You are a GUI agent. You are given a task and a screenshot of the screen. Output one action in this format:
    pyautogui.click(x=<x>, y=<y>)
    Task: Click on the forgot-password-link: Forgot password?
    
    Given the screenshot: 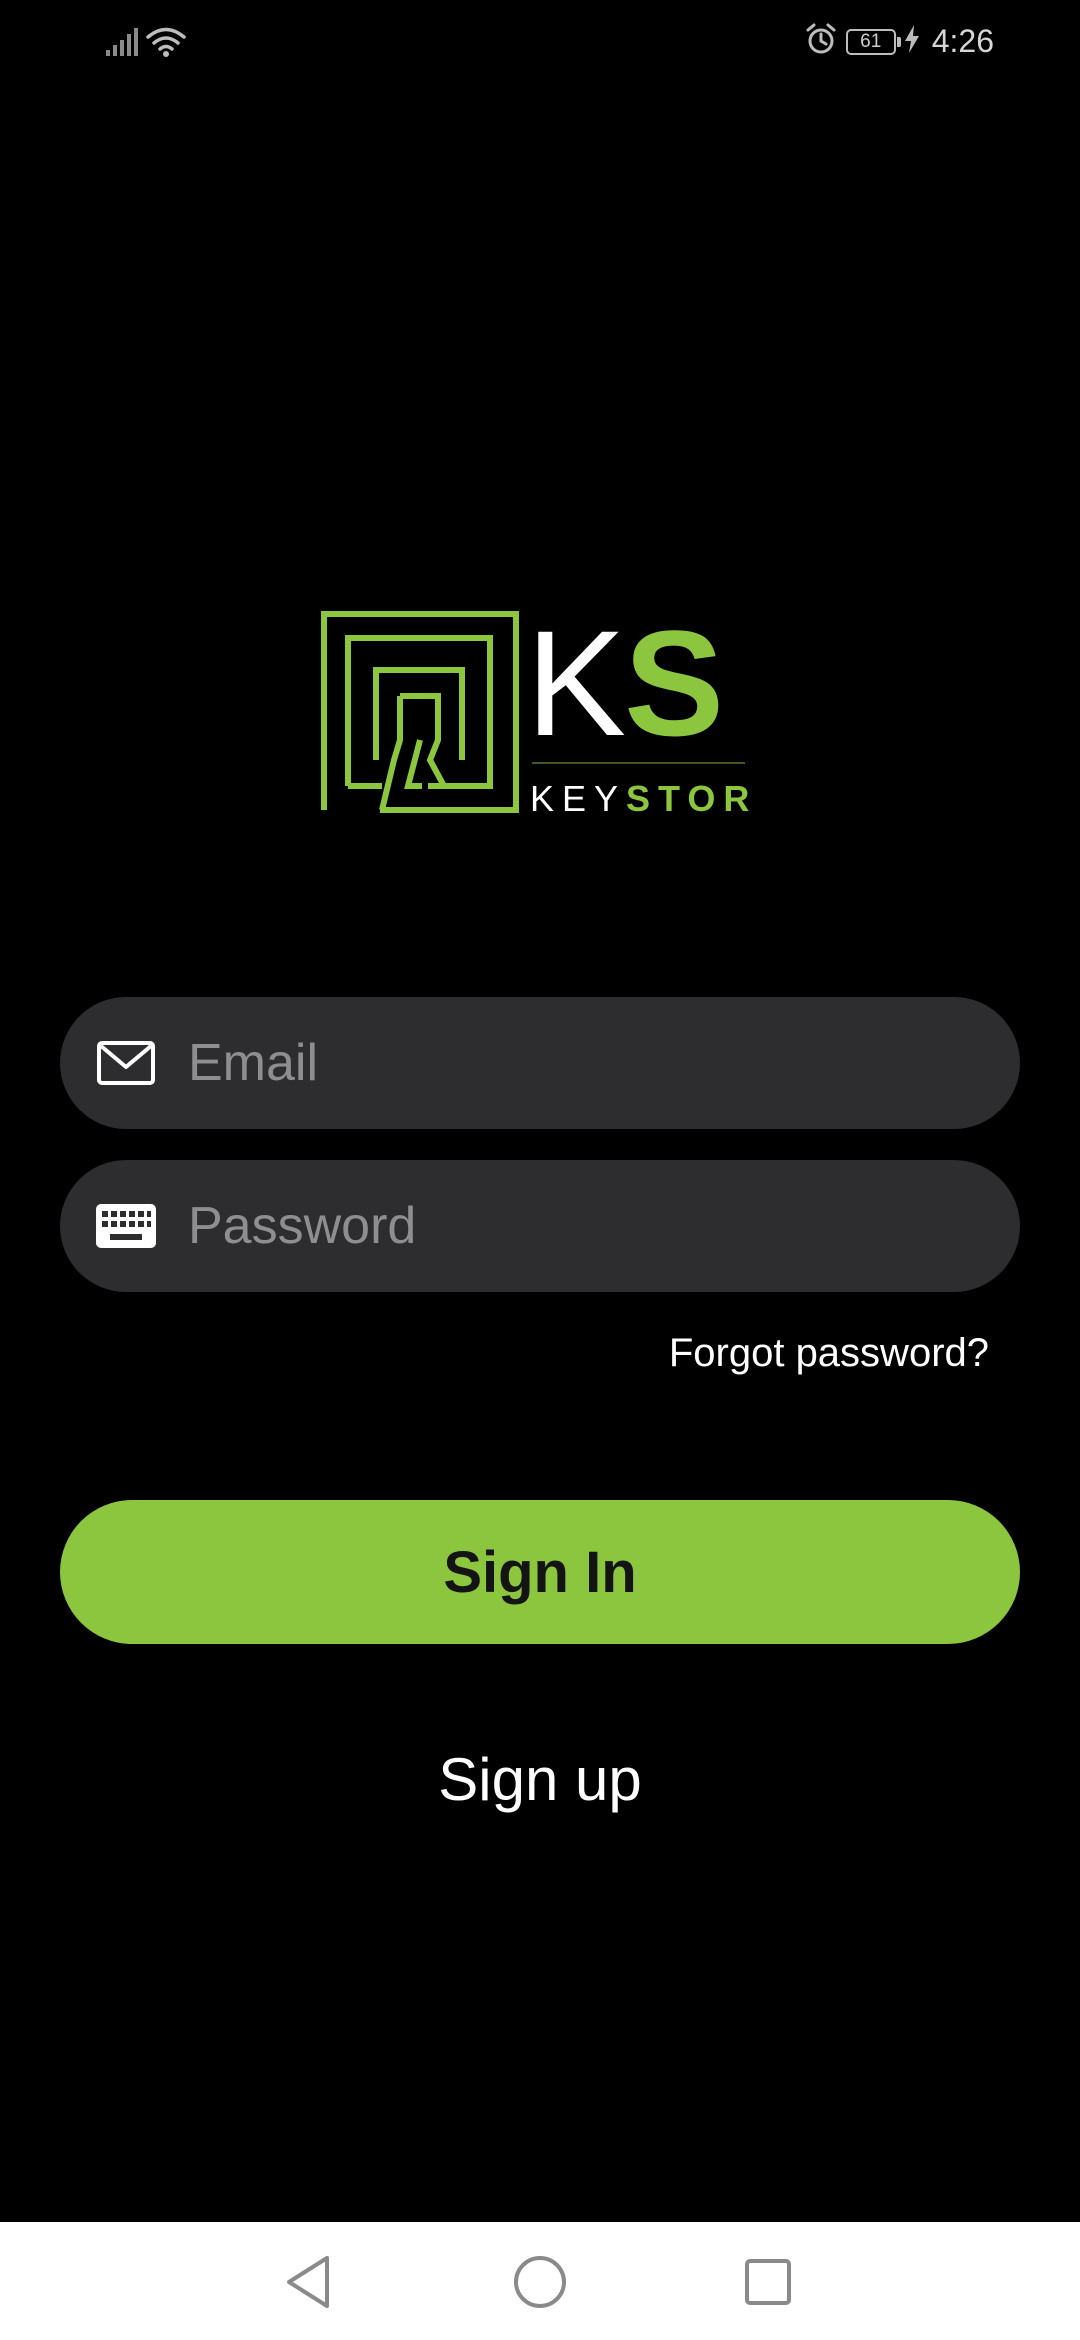 What is the action you would take?
    pyautogui.click(x=829, y=1353)
    